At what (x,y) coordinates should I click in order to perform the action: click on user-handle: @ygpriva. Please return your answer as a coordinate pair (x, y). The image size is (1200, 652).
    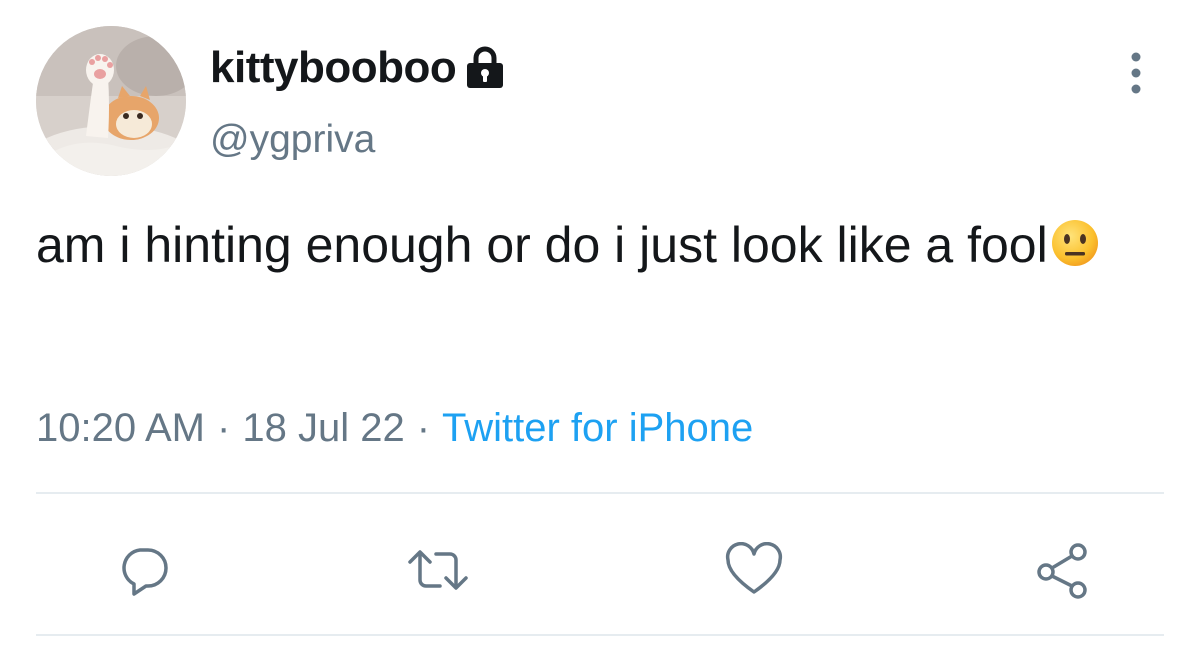
    Looking at the image, I should click on (292, 140).